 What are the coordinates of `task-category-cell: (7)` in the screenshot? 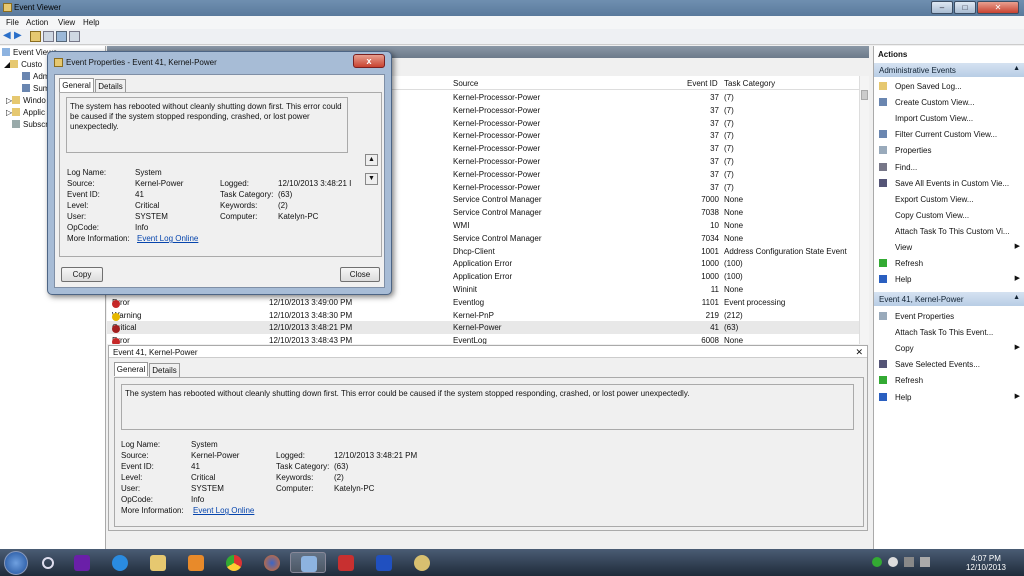 It's located at (729, 174).